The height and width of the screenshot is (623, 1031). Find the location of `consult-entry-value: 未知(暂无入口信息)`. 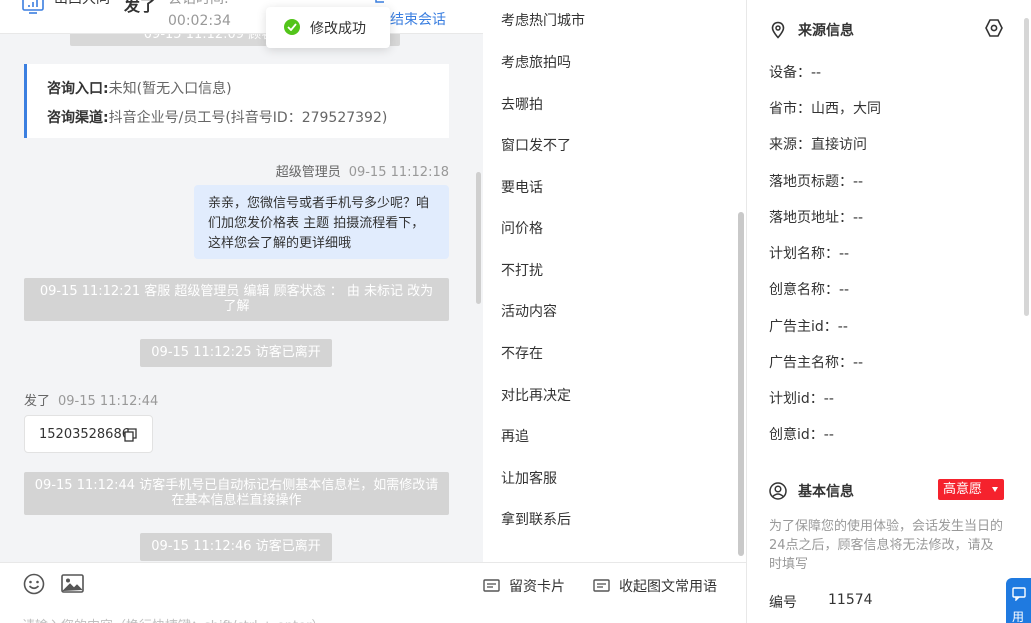

consult-entry-value: 未知(暂无入口信息) is located at coordinates (170, 89).